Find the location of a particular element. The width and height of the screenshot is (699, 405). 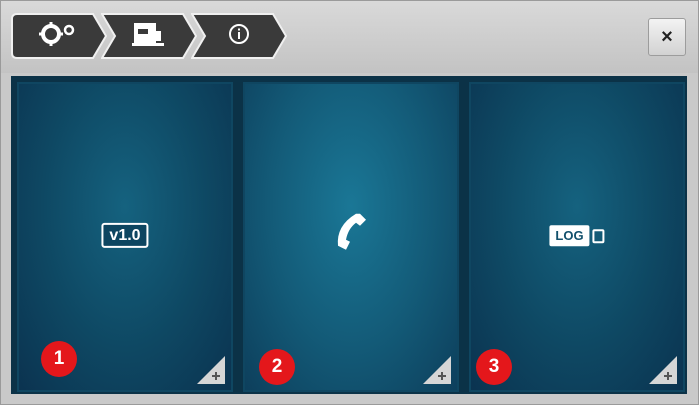

version-label: v1.0 is located at coordinates (125, 235).